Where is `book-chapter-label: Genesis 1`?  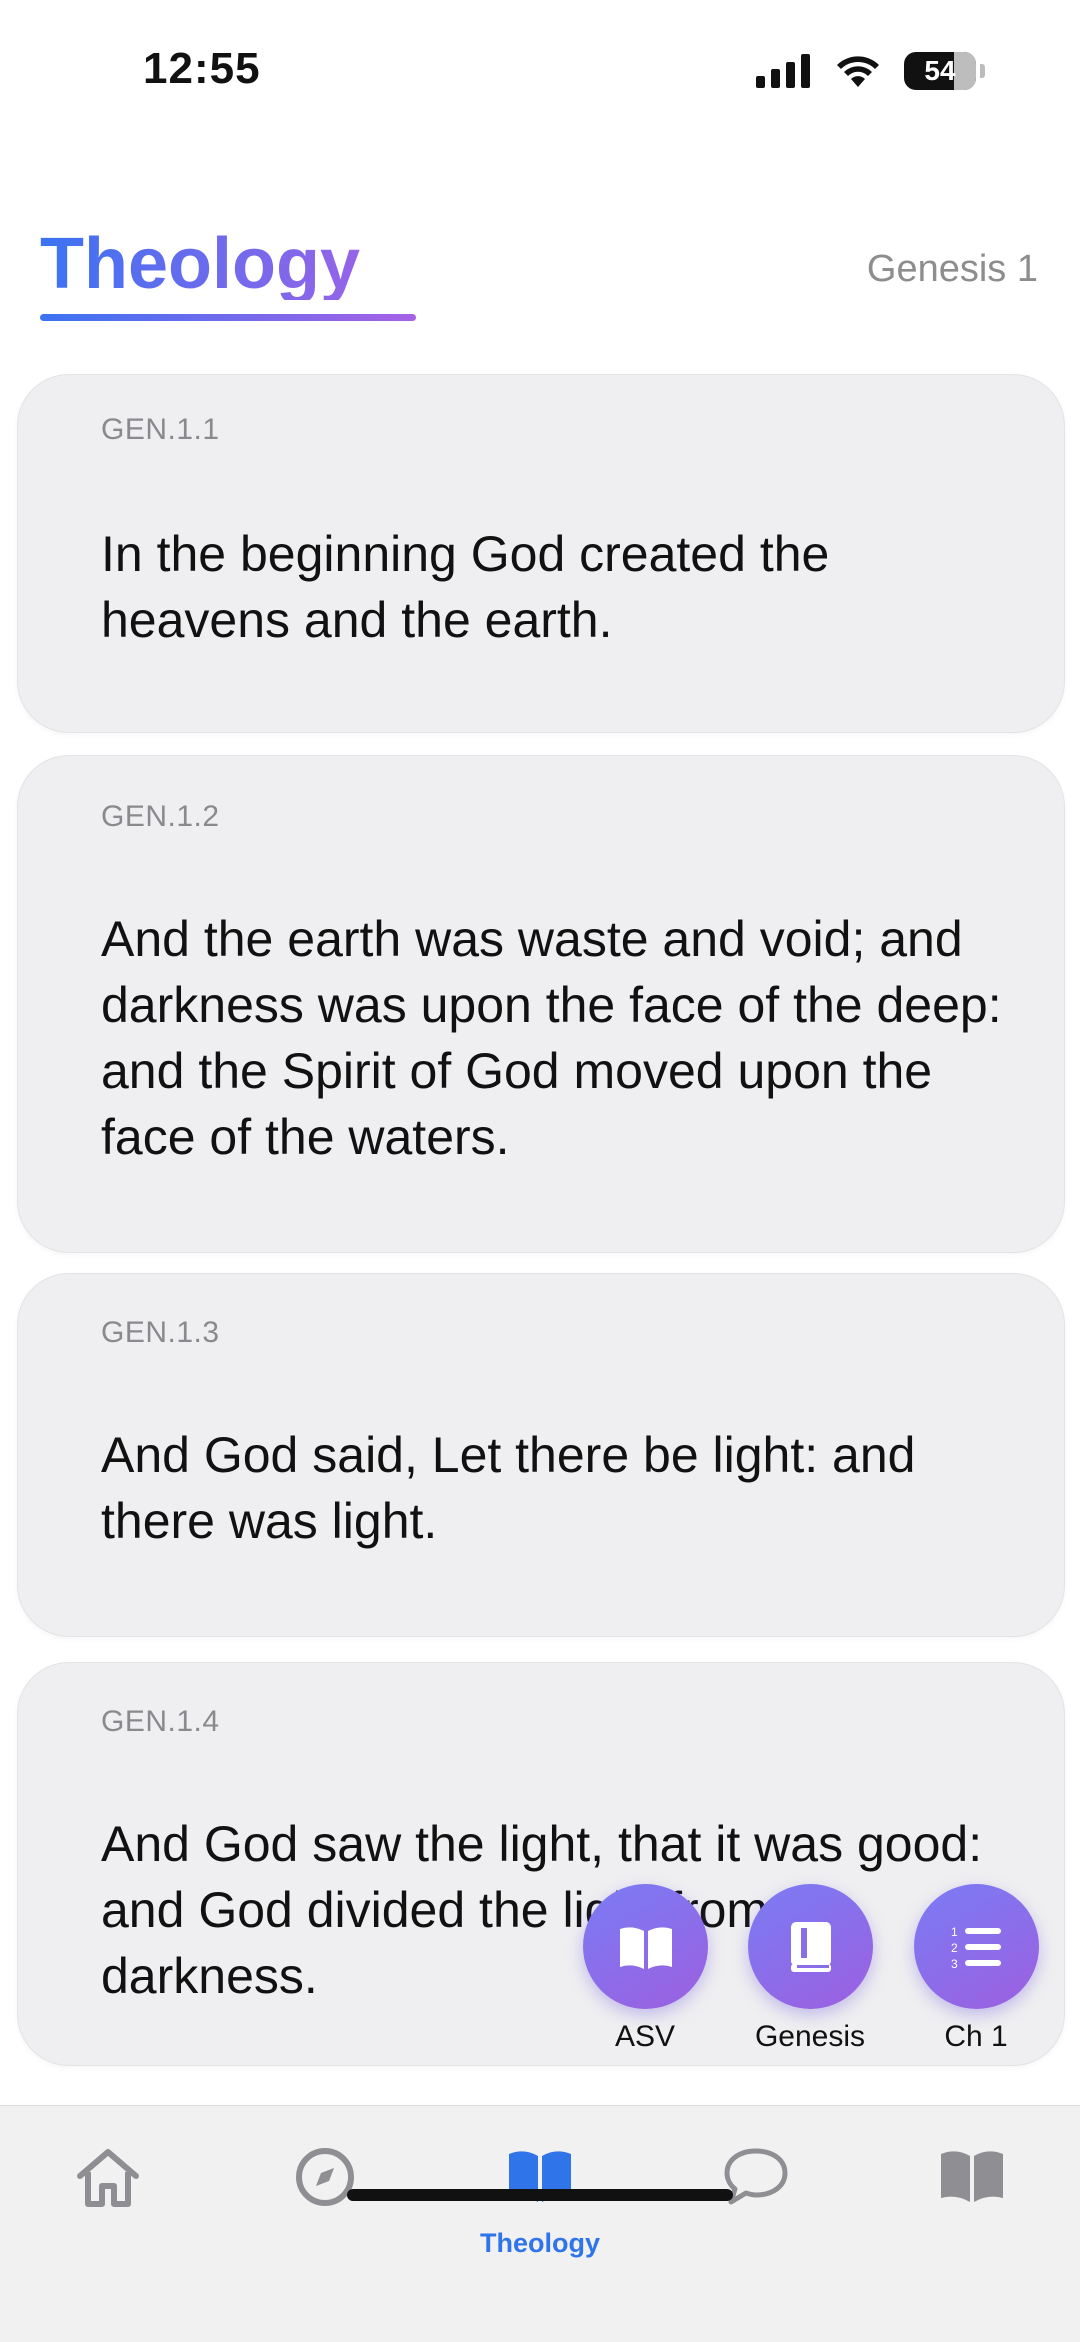 book-chapter-label: Genesis 1 is located at coordinates (952, 269).